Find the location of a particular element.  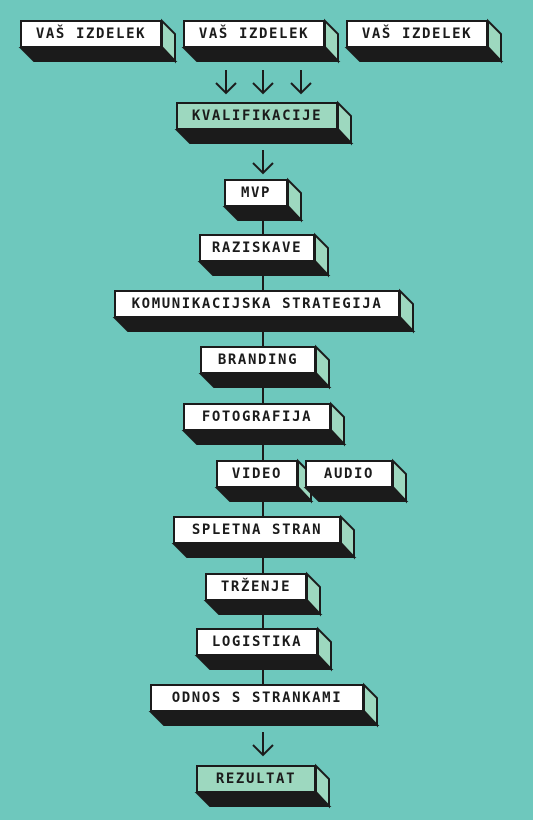

qualification-label: KVALIFIKACIJE is located at coordinates (257, 116).